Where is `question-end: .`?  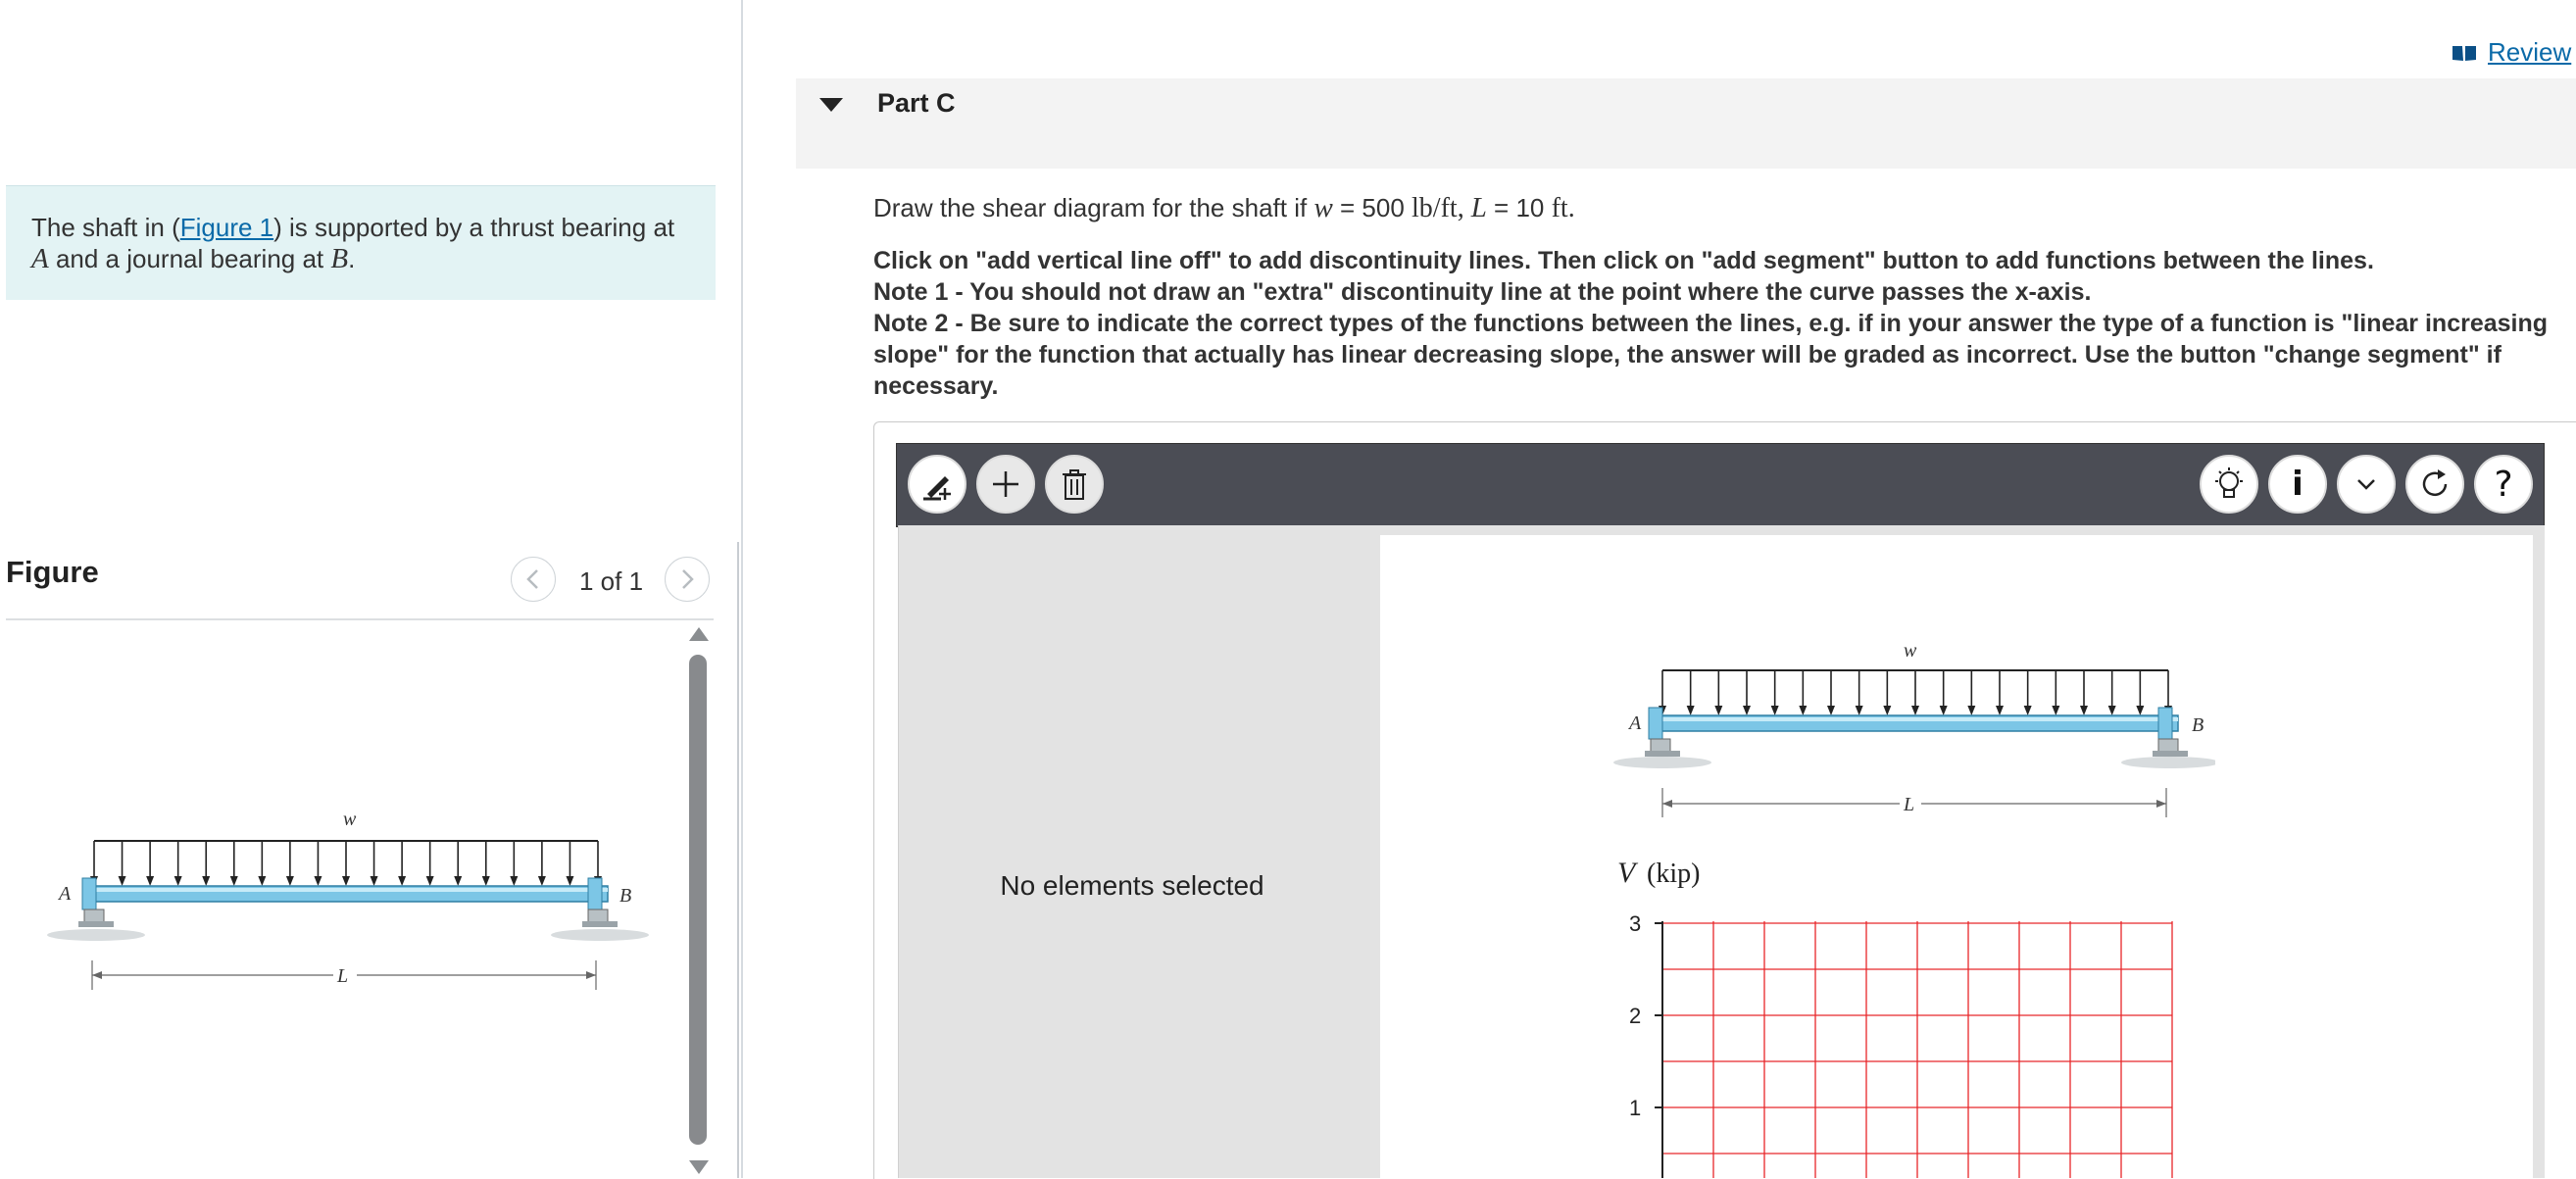 question-end: . is located at coordinates (1571, 208).